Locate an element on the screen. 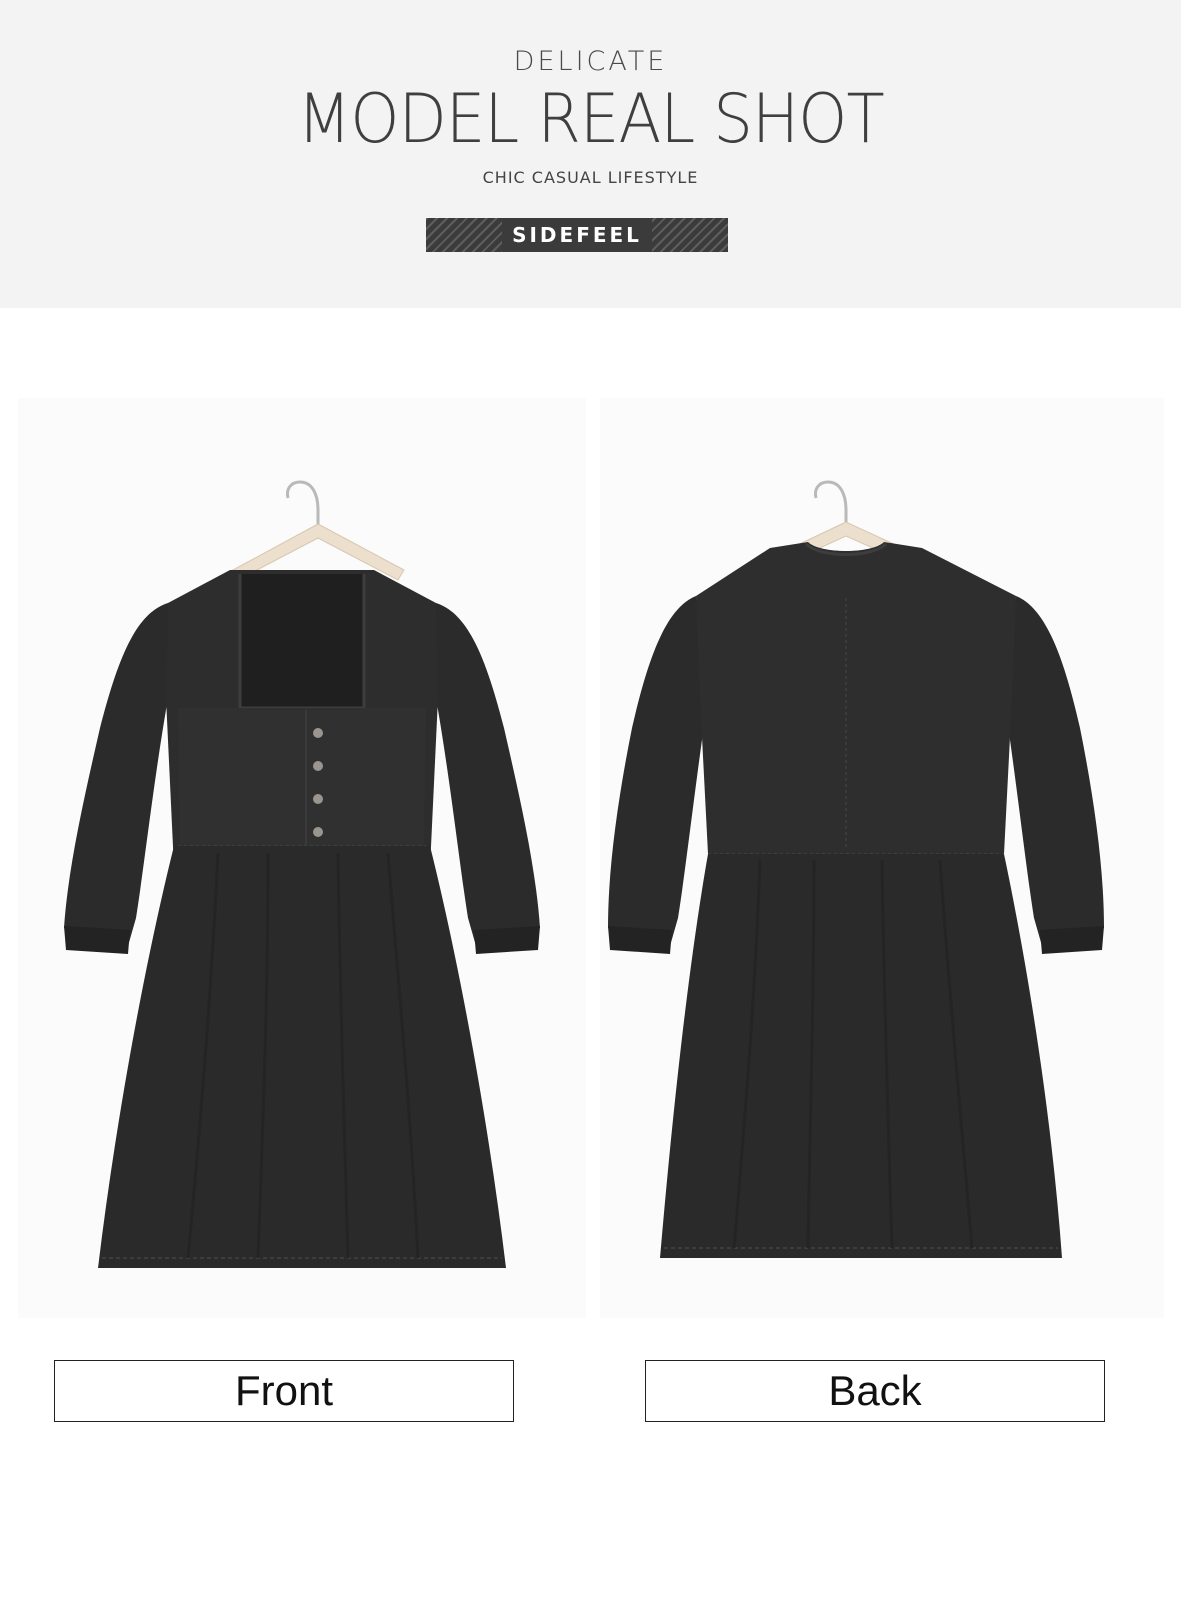  header-tagline: CHIC CASUAL LIFESTYLE is located at coordinates (590, 177).